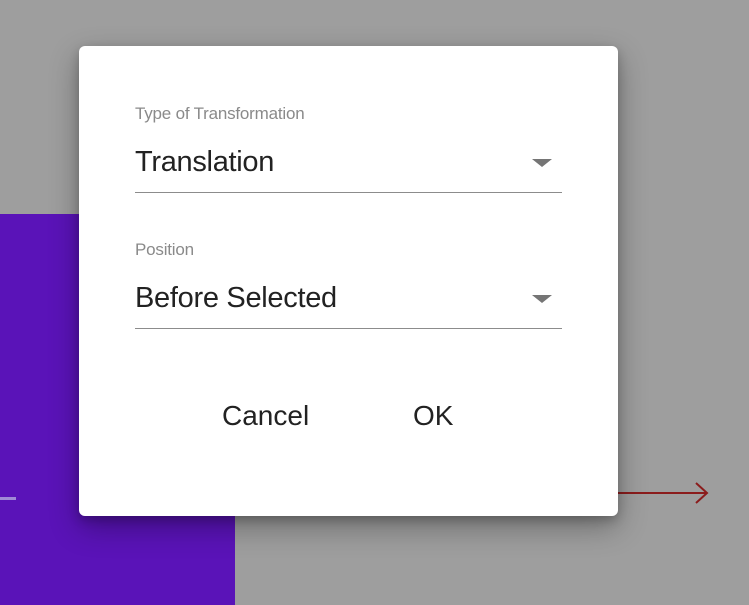 Image resolution: width=749 pixels, height=605 pixels. Describe the element at coordinates (348, 168) in the screenshot. I see `type-of-transformation-select: Translation` at that location.